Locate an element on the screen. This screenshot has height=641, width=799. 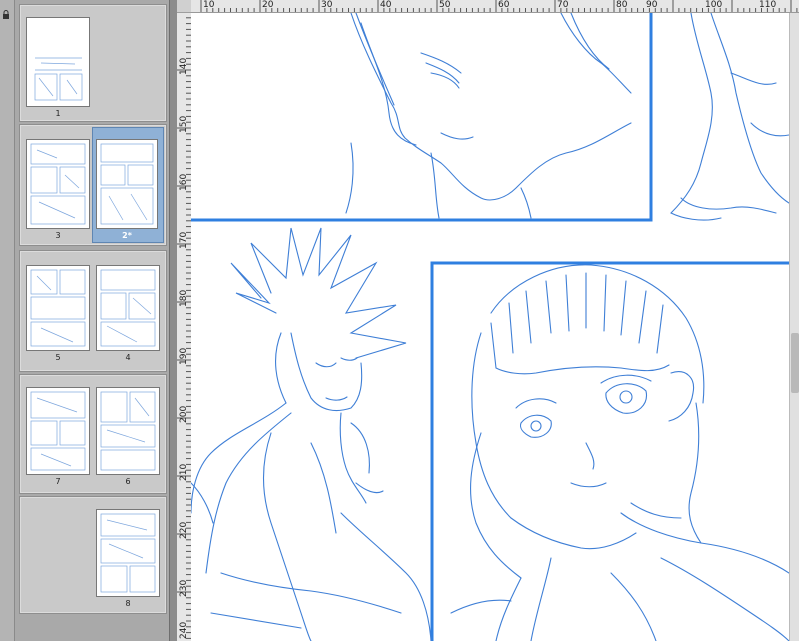
page-label: 1 is located at coordinates (58, 113).